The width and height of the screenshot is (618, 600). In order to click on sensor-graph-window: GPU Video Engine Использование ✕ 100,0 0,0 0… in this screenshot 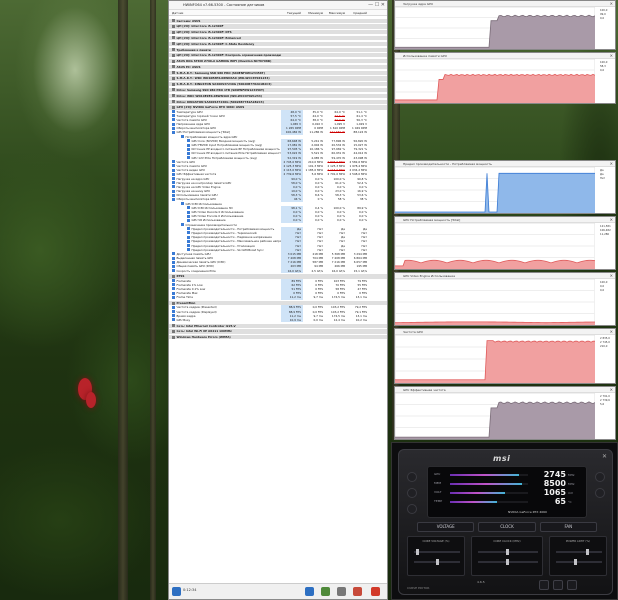, I will do `click(505, 299)`.